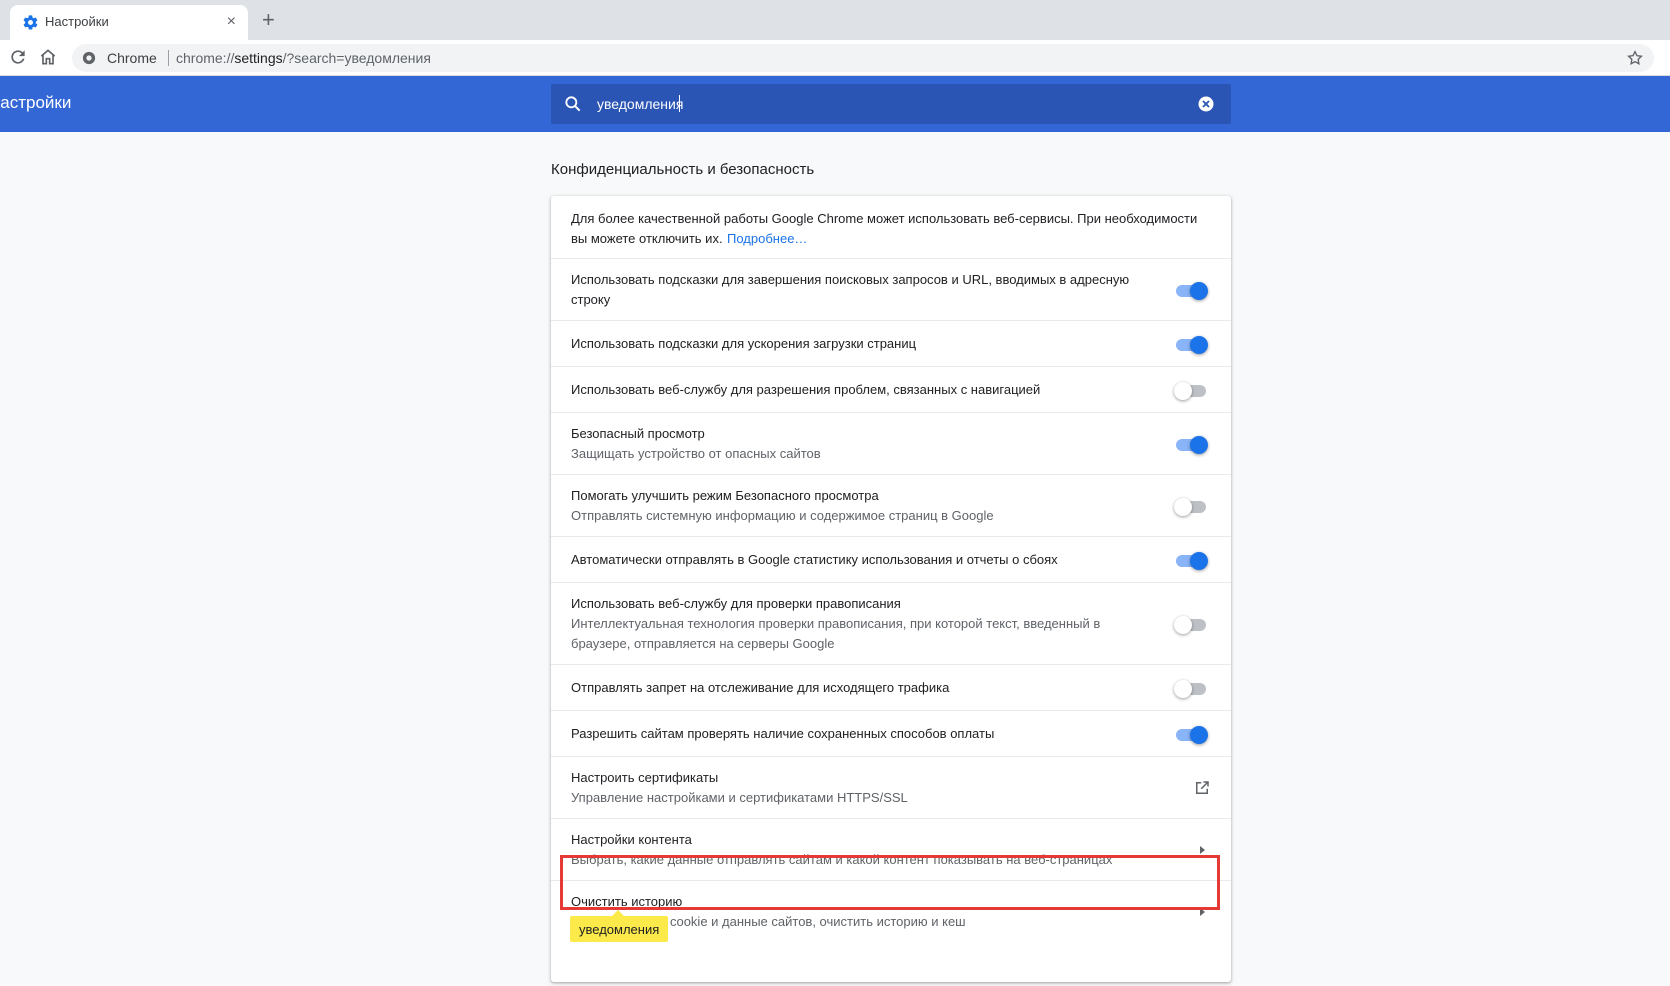 The image size is (1670, 986). I want to click on row-secondary-text: Защищать устройство от опасных сайтов, so click(696, 453).